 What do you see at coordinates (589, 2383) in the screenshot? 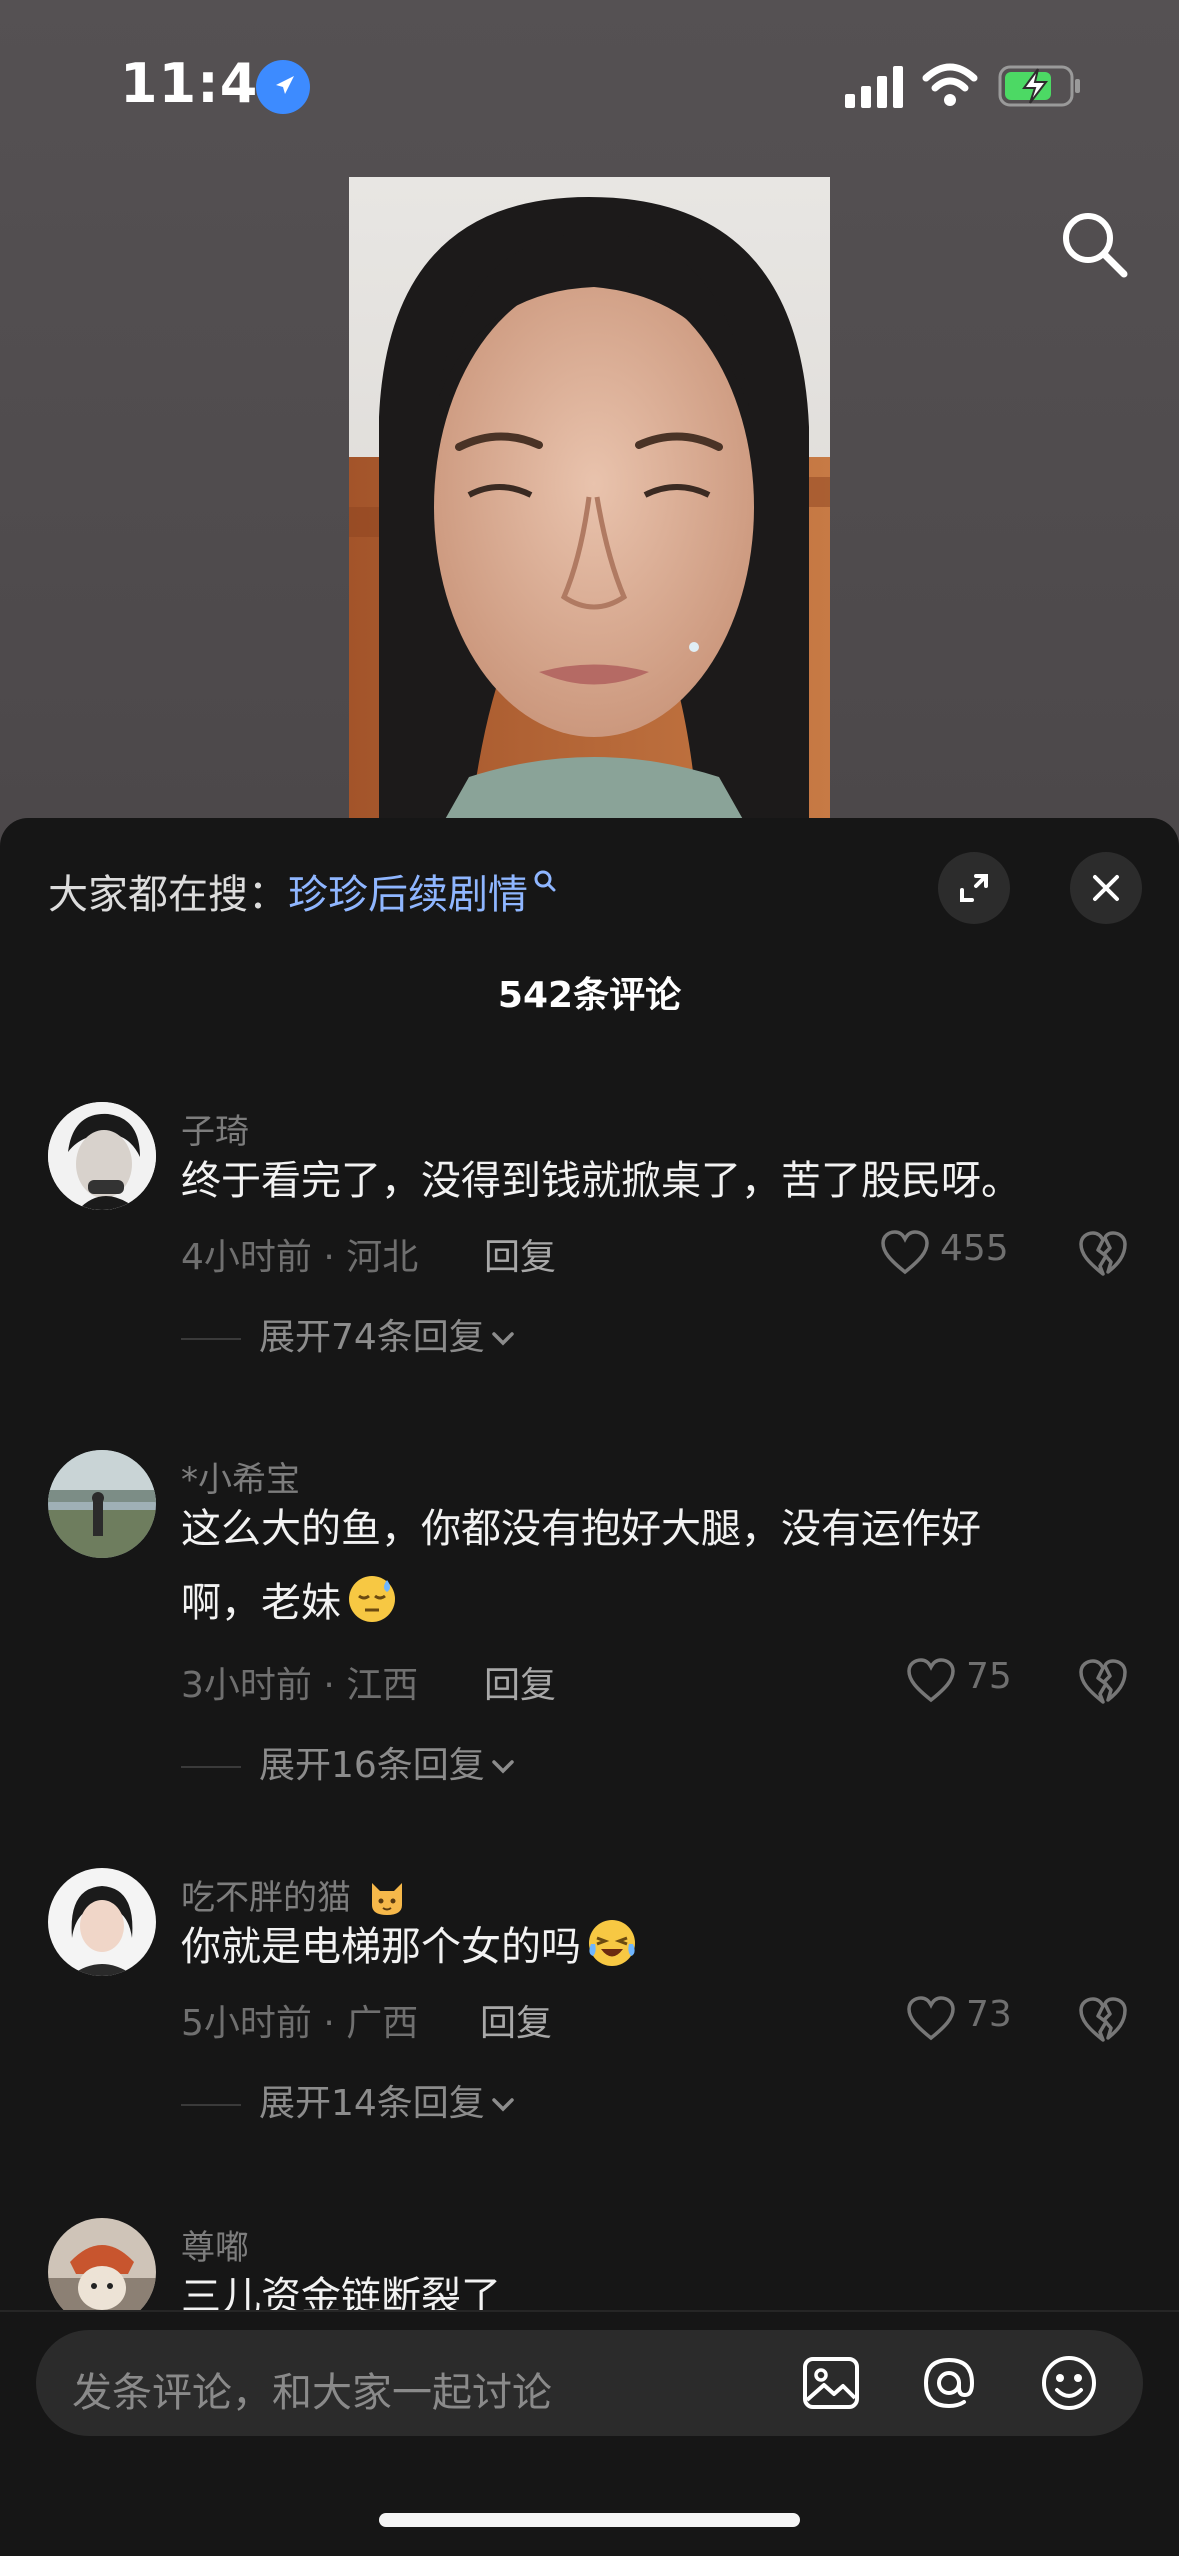
I see `comment-input: 发条评论，和大家一起讨论` at bounding box center [589, 2383].